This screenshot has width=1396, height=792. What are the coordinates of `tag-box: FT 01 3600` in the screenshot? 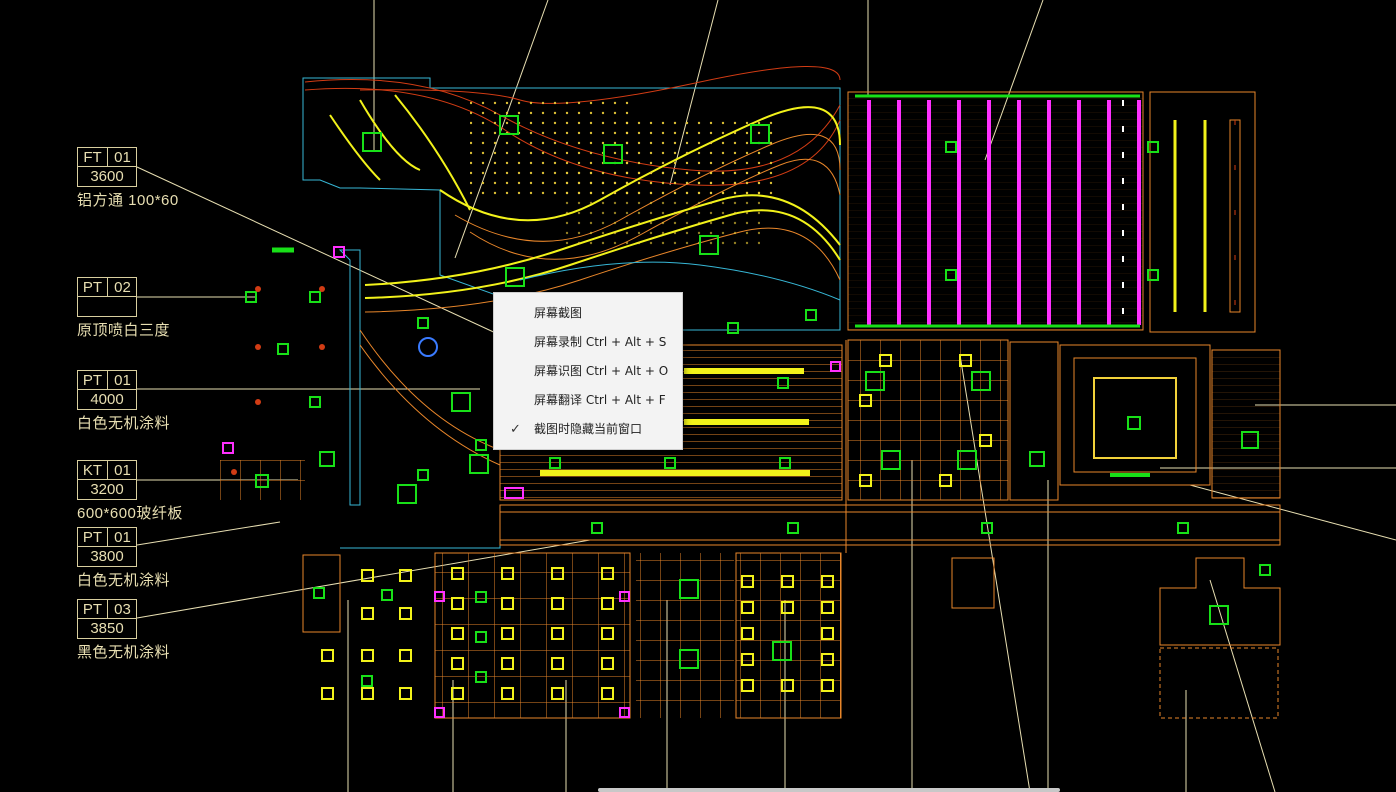 It's located at (107, 167).